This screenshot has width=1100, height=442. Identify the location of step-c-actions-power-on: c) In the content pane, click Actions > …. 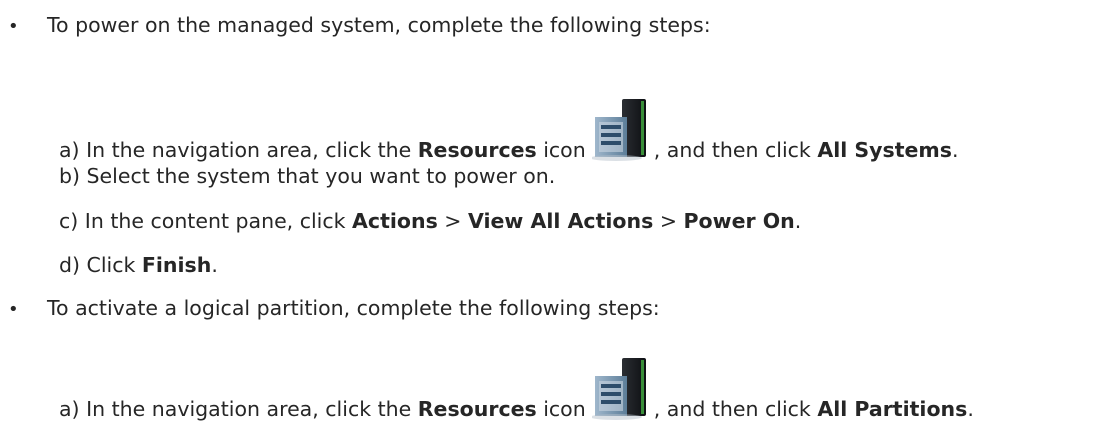
(430, 221).